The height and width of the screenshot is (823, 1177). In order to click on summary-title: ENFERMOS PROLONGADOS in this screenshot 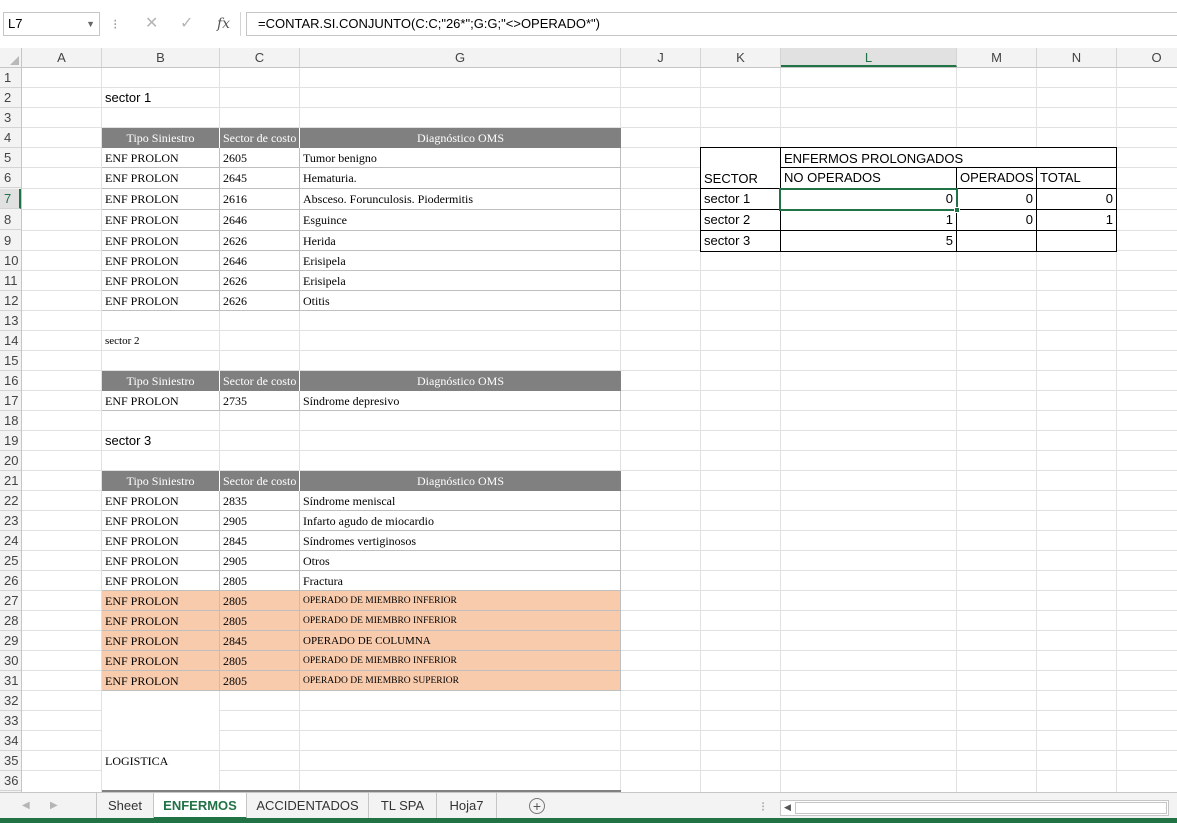, I will do `click(949, 157)`.